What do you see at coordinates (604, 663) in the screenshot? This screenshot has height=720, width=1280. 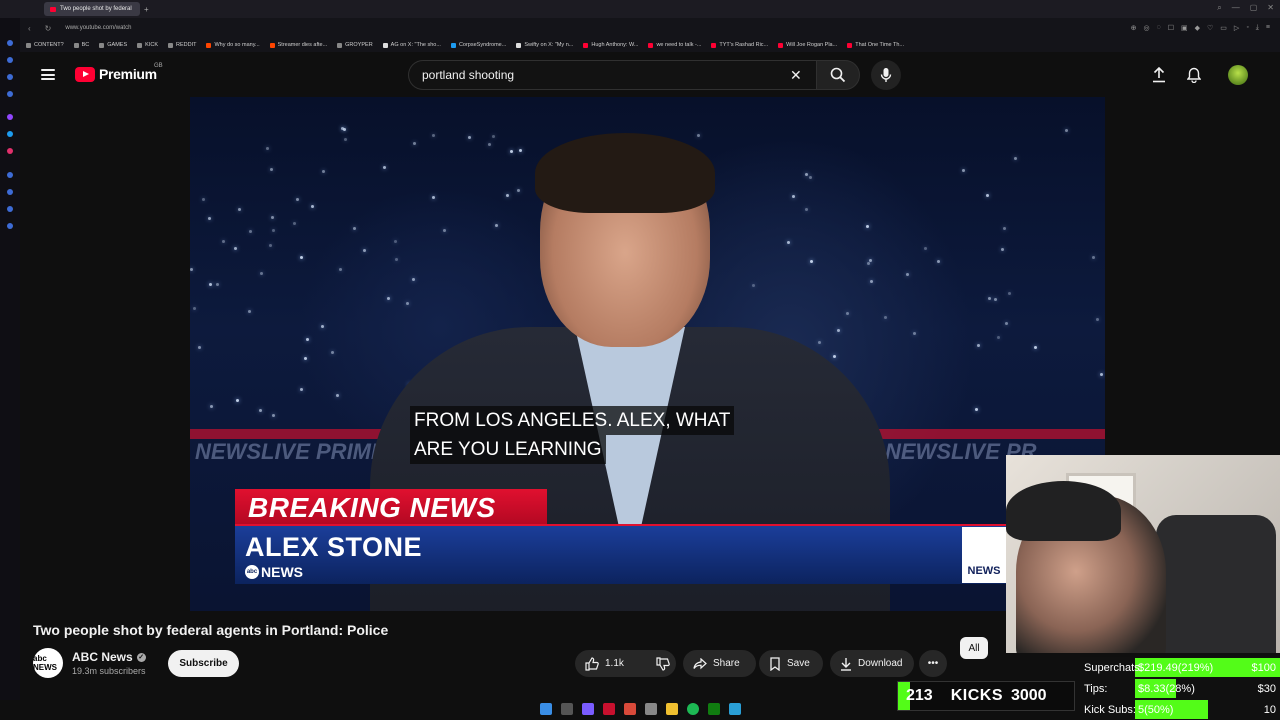 I see `like-button: 1.1k` at bounding box center [604, 663].